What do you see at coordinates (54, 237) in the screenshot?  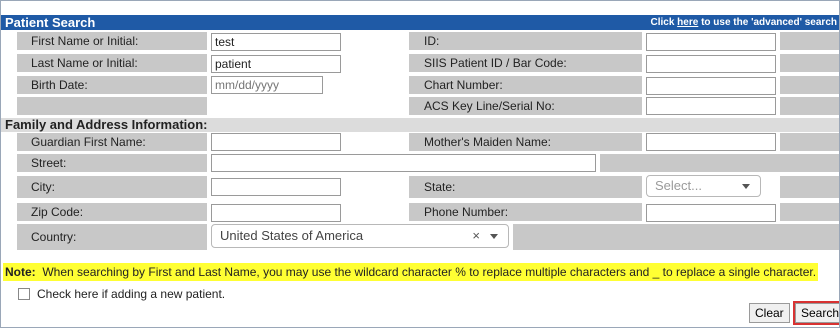 I see `country-label: Country:` at bounding box center [54, 237].